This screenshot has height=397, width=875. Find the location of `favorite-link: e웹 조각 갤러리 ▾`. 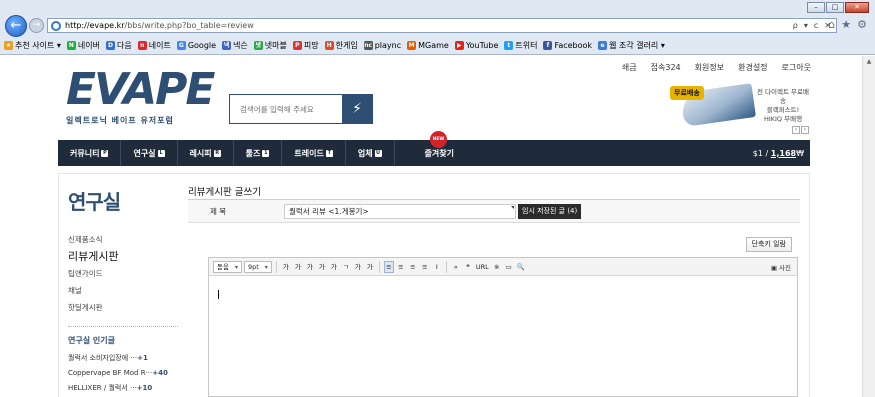

favorite-link: e웹 조각 갤러리 ▾ is located at coordinates (631, 45).